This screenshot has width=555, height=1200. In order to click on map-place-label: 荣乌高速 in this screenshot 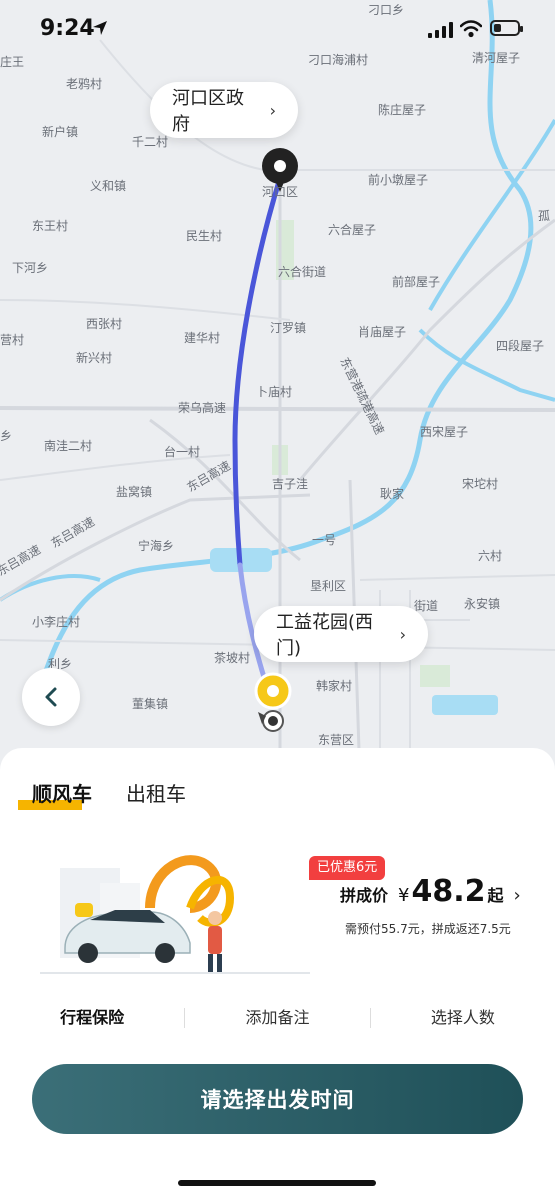, I will do `click(202, 407)`.